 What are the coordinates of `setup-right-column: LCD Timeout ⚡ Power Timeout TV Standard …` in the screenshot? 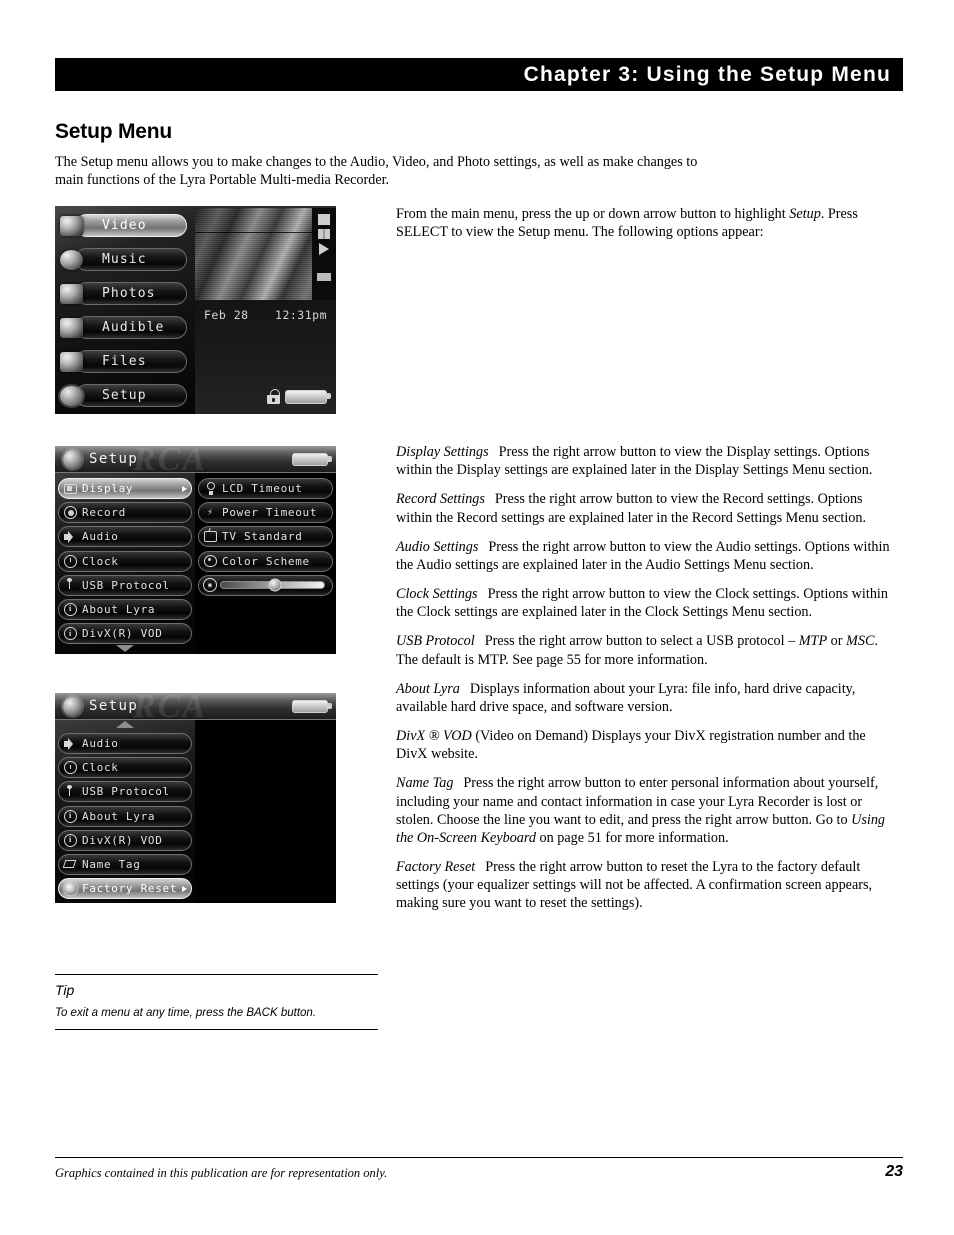 It's located at (265, 563).